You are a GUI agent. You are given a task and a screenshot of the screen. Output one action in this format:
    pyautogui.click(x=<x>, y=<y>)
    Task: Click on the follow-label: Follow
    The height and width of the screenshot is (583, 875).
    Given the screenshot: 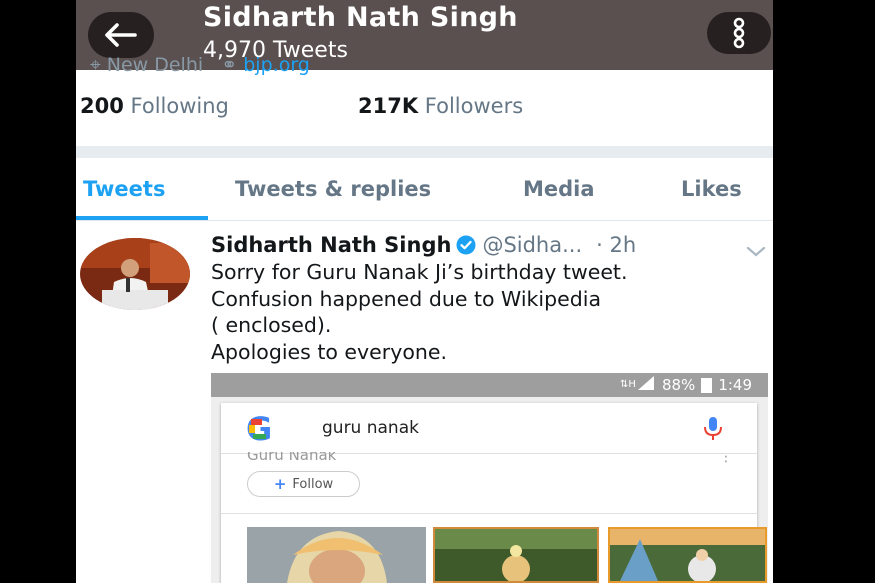 What is the action you would take?
    pyautogui.click(x=313, y=484)
    